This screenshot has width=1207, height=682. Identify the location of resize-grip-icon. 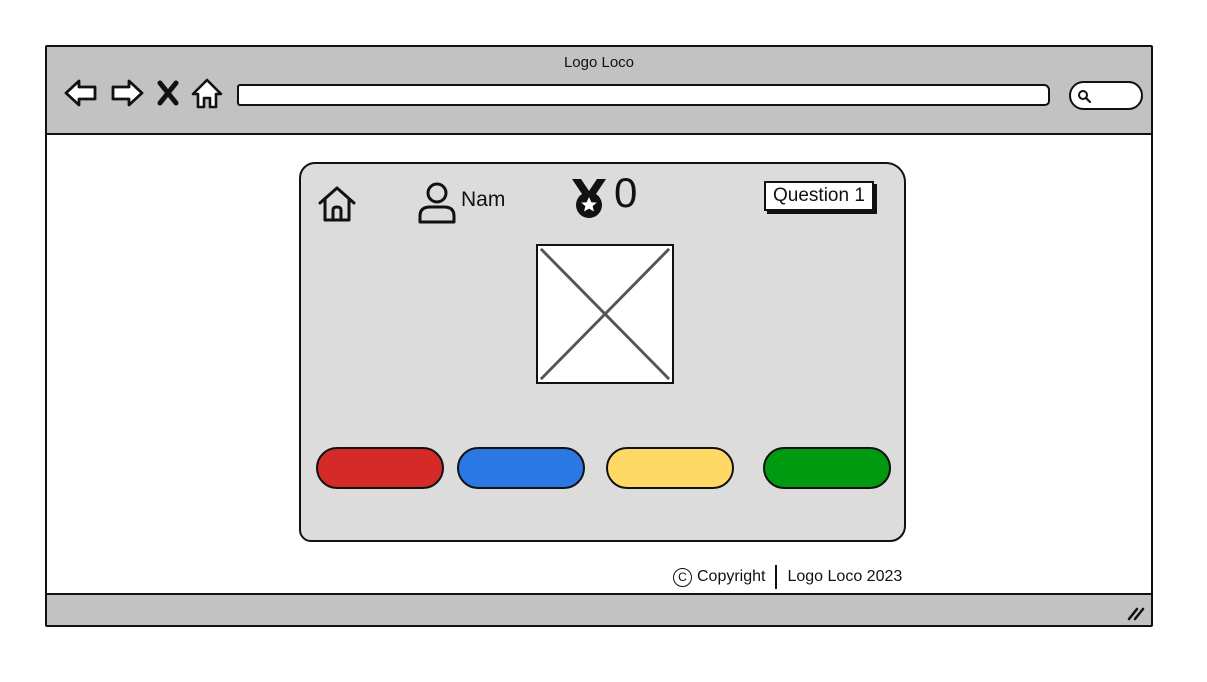
(1135, 613).